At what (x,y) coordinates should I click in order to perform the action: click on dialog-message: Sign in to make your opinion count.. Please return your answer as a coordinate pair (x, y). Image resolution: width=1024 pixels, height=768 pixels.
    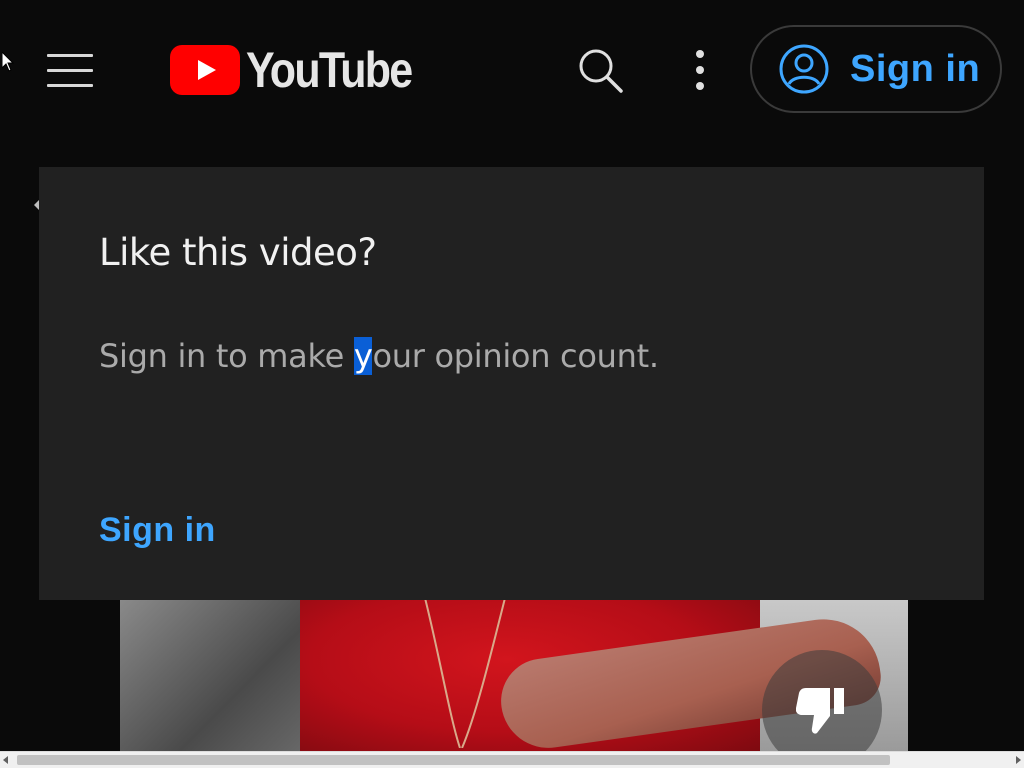
    Looking at the image, I should click on (379, 356).